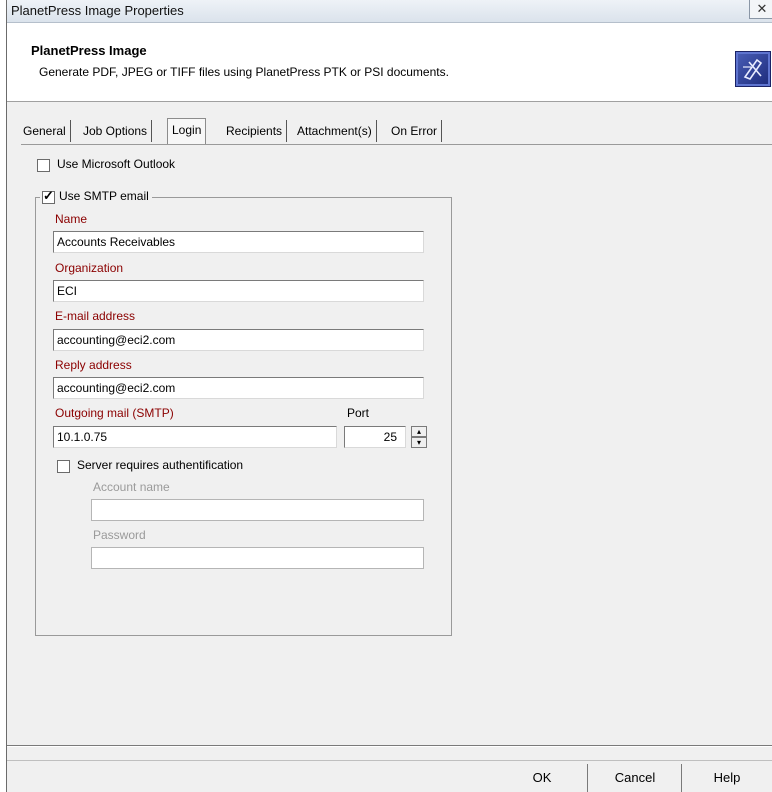 The height and width of the screenshot is (792, 772). What do you see at coordinates (43, 165) in the screenshot?
I see `use-outlook-checkbox` at bounding box center [43, 165].